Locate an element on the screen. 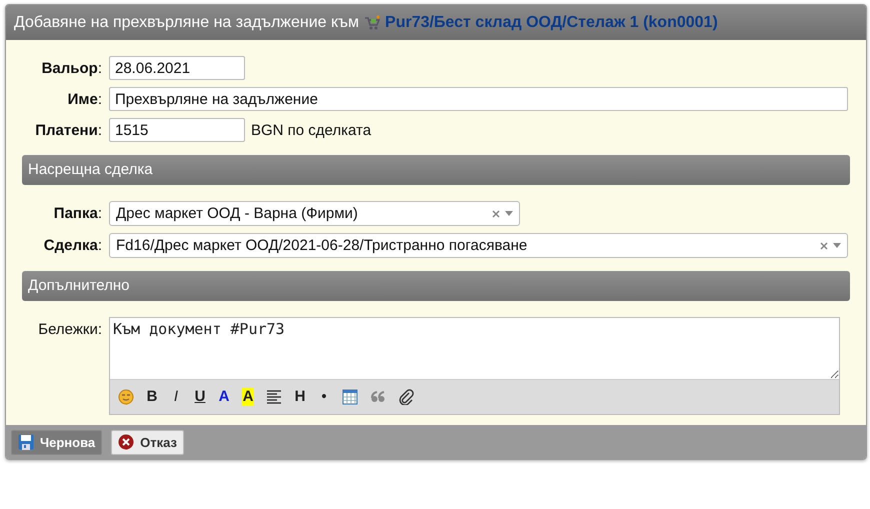  cancel-button: Отказ is located at coordinates (147, 442).